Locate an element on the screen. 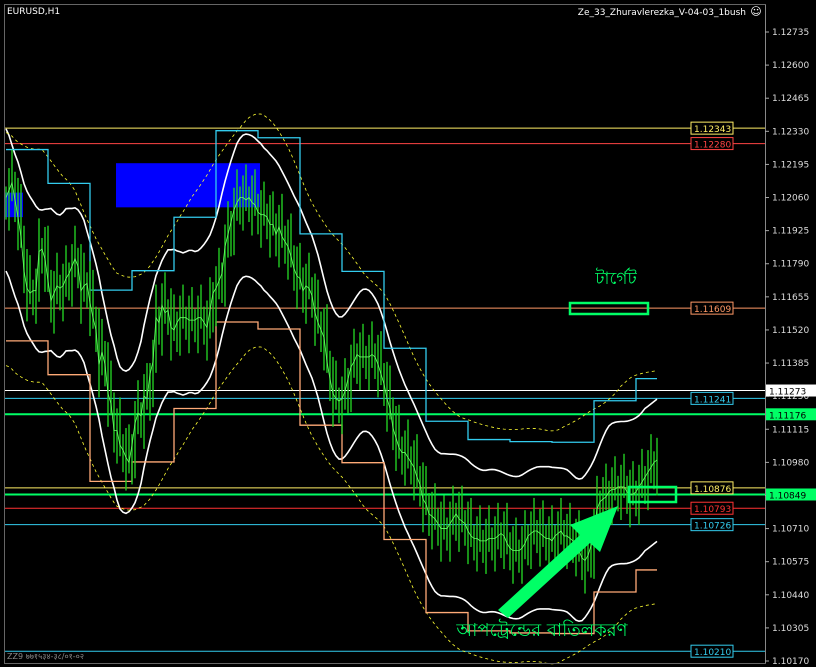  level-label-5: 1.11176 is located at coordinates (787, 416).